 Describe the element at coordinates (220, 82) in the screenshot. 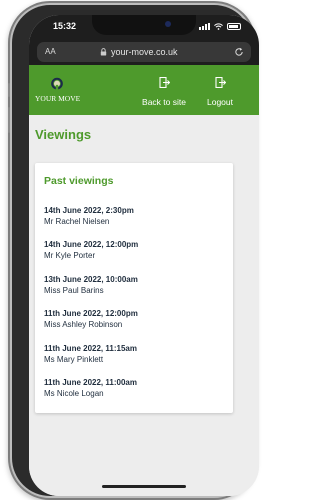

I see `logout-icon` at that location.